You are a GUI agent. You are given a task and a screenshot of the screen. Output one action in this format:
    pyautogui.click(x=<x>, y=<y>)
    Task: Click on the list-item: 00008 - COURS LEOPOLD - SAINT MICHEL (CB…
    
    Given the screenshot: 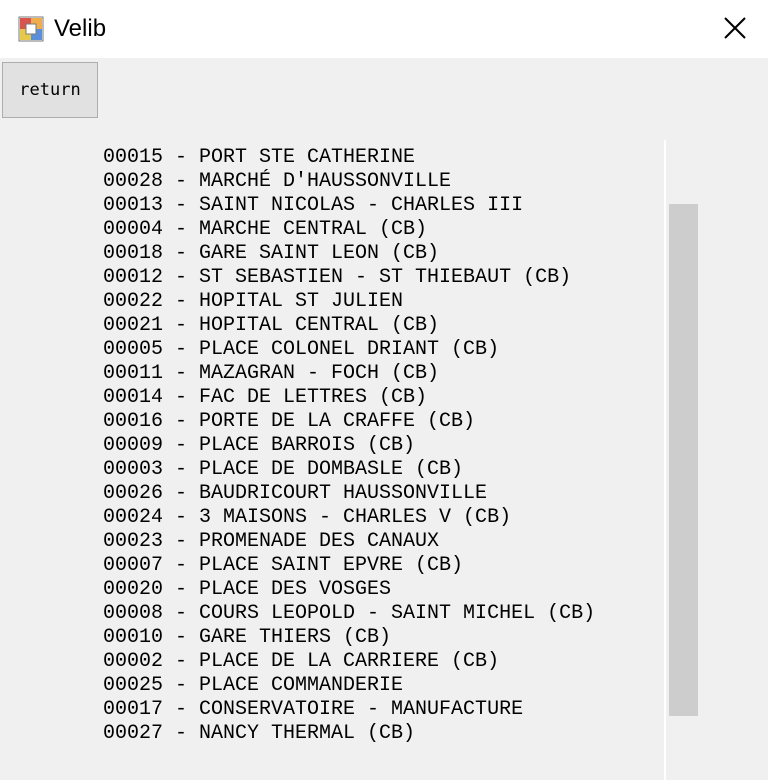 What is the action you would take?
    pyautogui.click(x=349, y=614)
    